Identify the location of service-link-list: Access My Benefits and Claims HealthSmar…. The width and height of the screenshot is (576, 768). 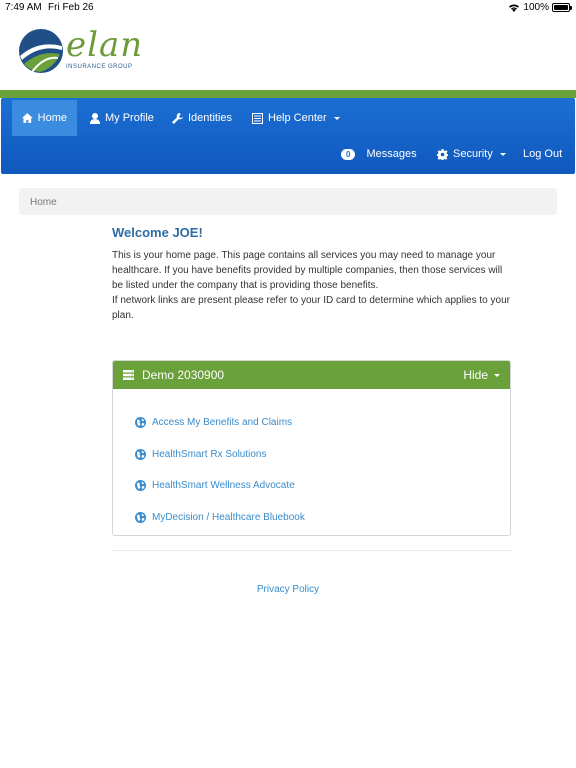
(311, 461).